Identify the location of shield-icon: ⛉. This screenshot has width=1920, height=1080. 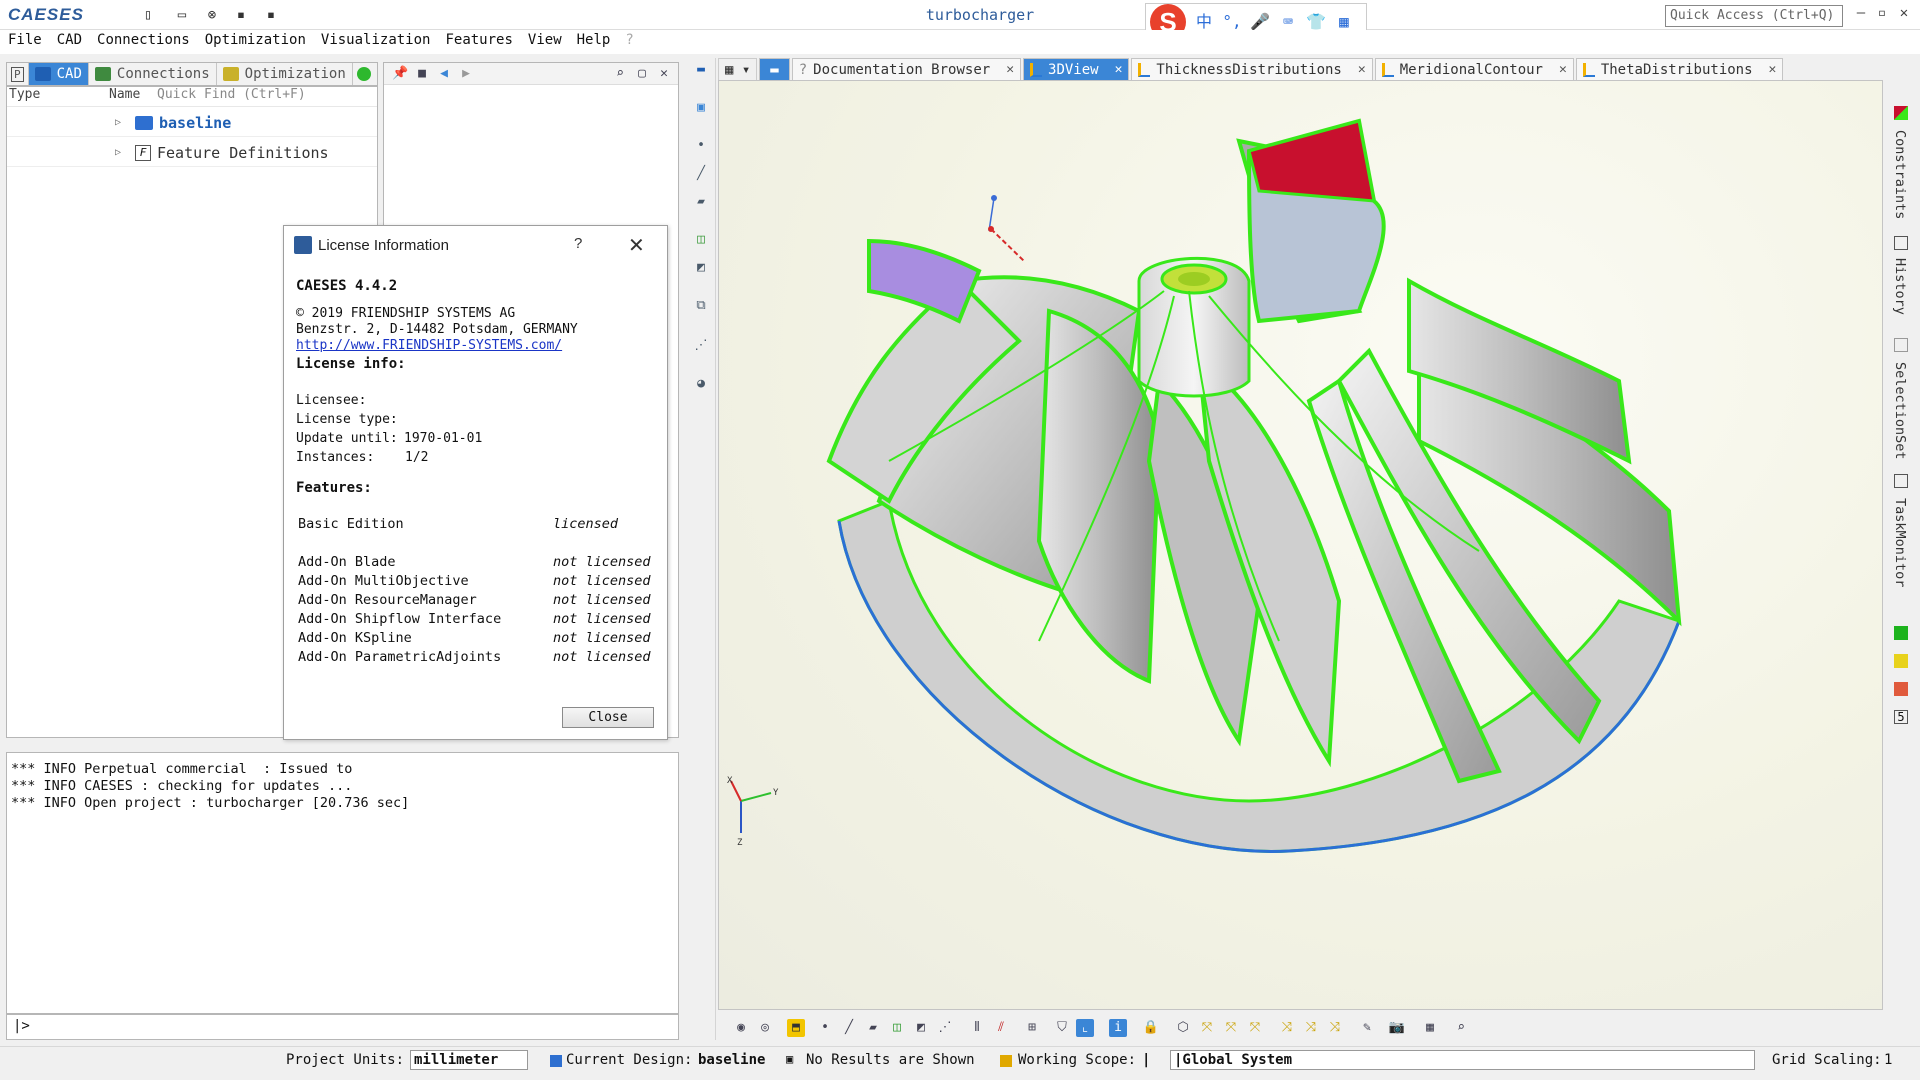
(1062, 1028).